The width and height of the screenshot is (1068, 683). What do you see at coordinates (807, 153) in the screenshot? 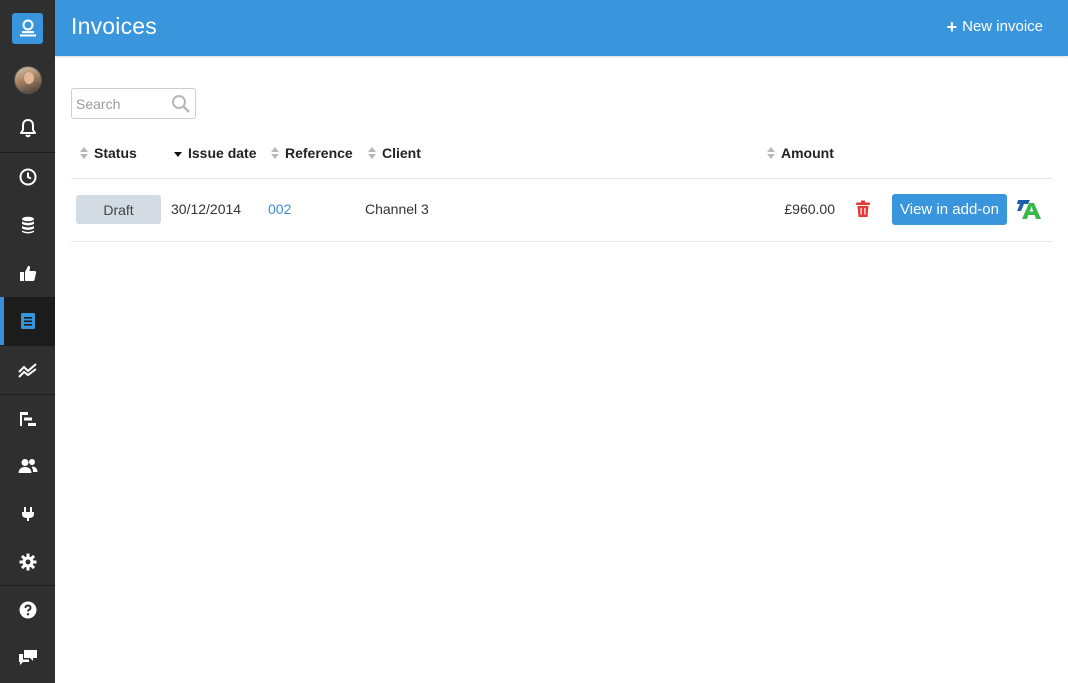
I see `column-label: Amount` at bounding box center [807, 153].